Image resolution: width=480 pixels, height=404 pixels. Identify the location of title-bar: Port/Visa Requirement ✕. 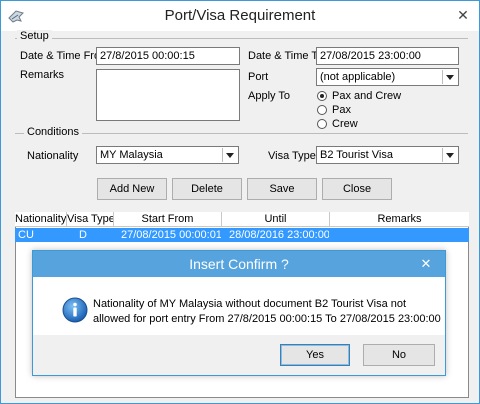
(240, 16).